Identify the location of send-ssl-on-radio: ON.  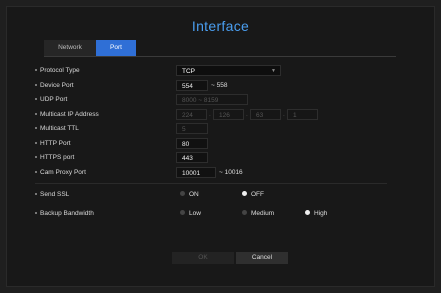
(189, 195).